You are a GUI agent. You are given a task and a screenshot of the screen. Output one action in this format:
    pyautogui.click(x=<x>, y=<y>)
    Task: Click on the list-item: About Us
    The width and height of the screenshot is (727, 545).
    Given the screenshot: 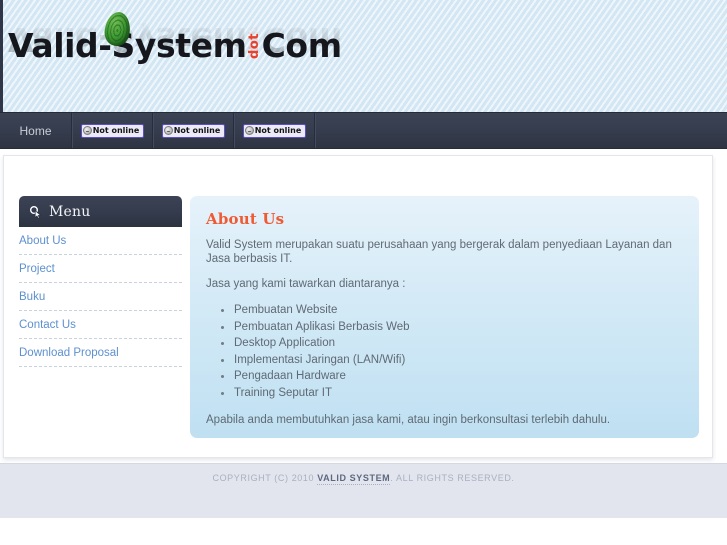 What is the action you would take?
    pyautogui.click(x=100, y=241)
    